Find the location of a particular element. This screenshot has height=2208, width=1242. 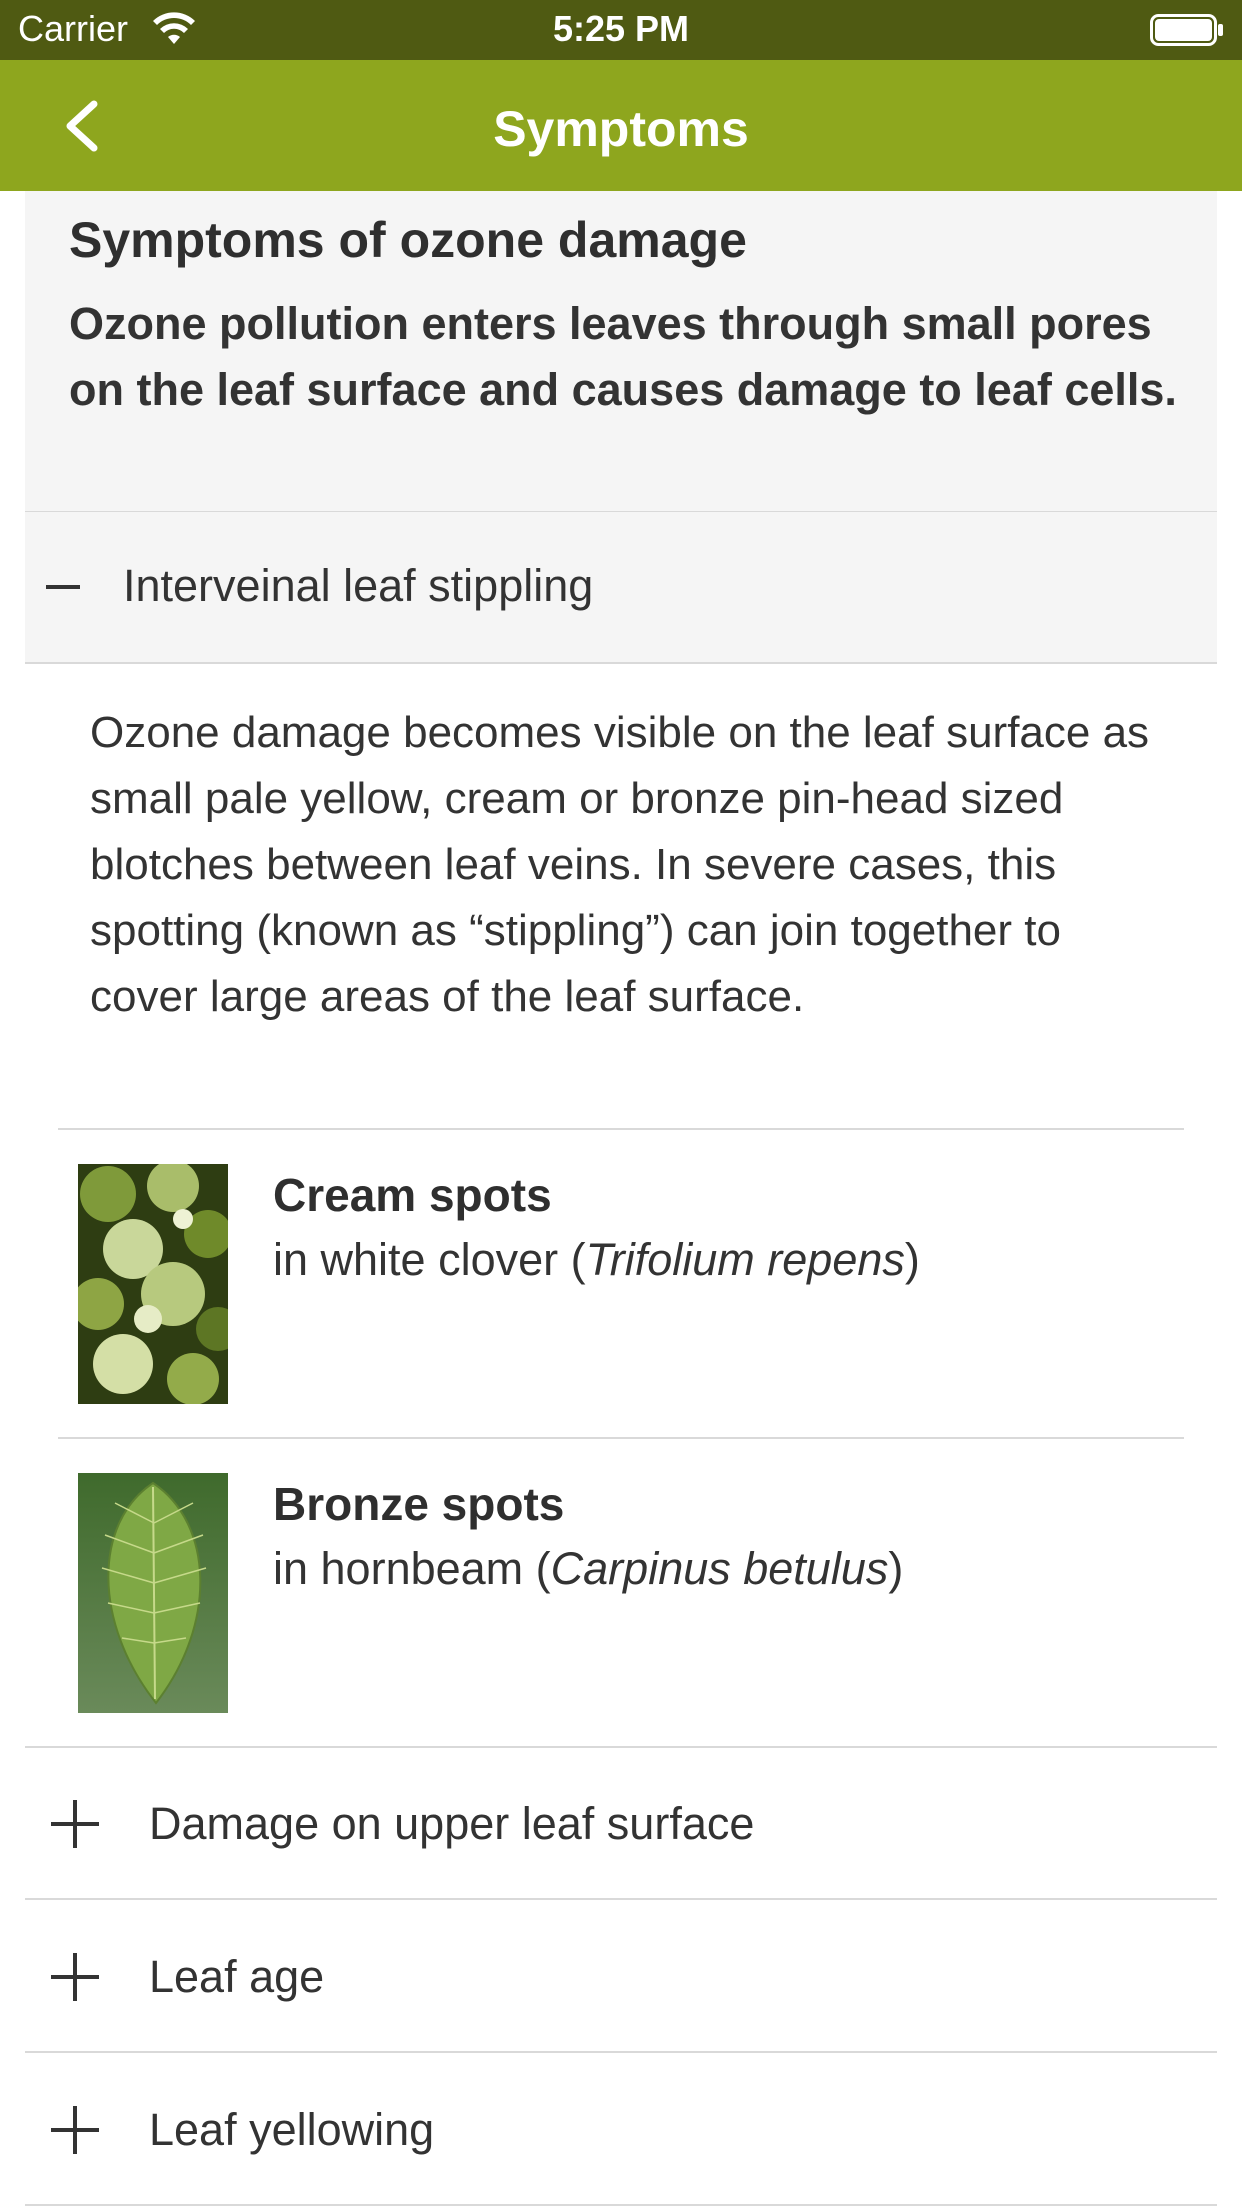

navigation-bar: Symptoms is located at coordinates (621, 125).